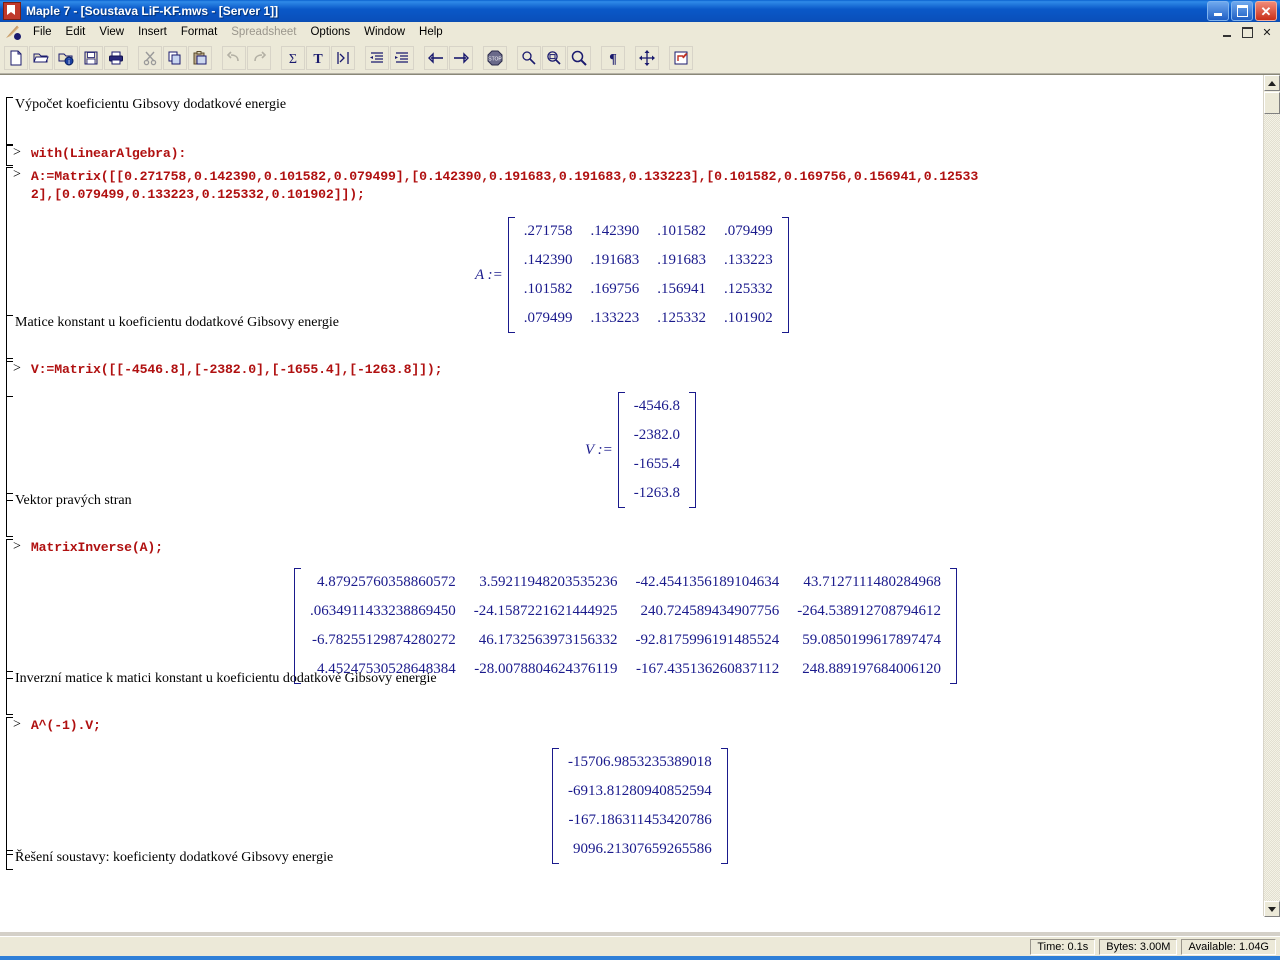  I want to click on move-resize-icon, so click(647, 57).